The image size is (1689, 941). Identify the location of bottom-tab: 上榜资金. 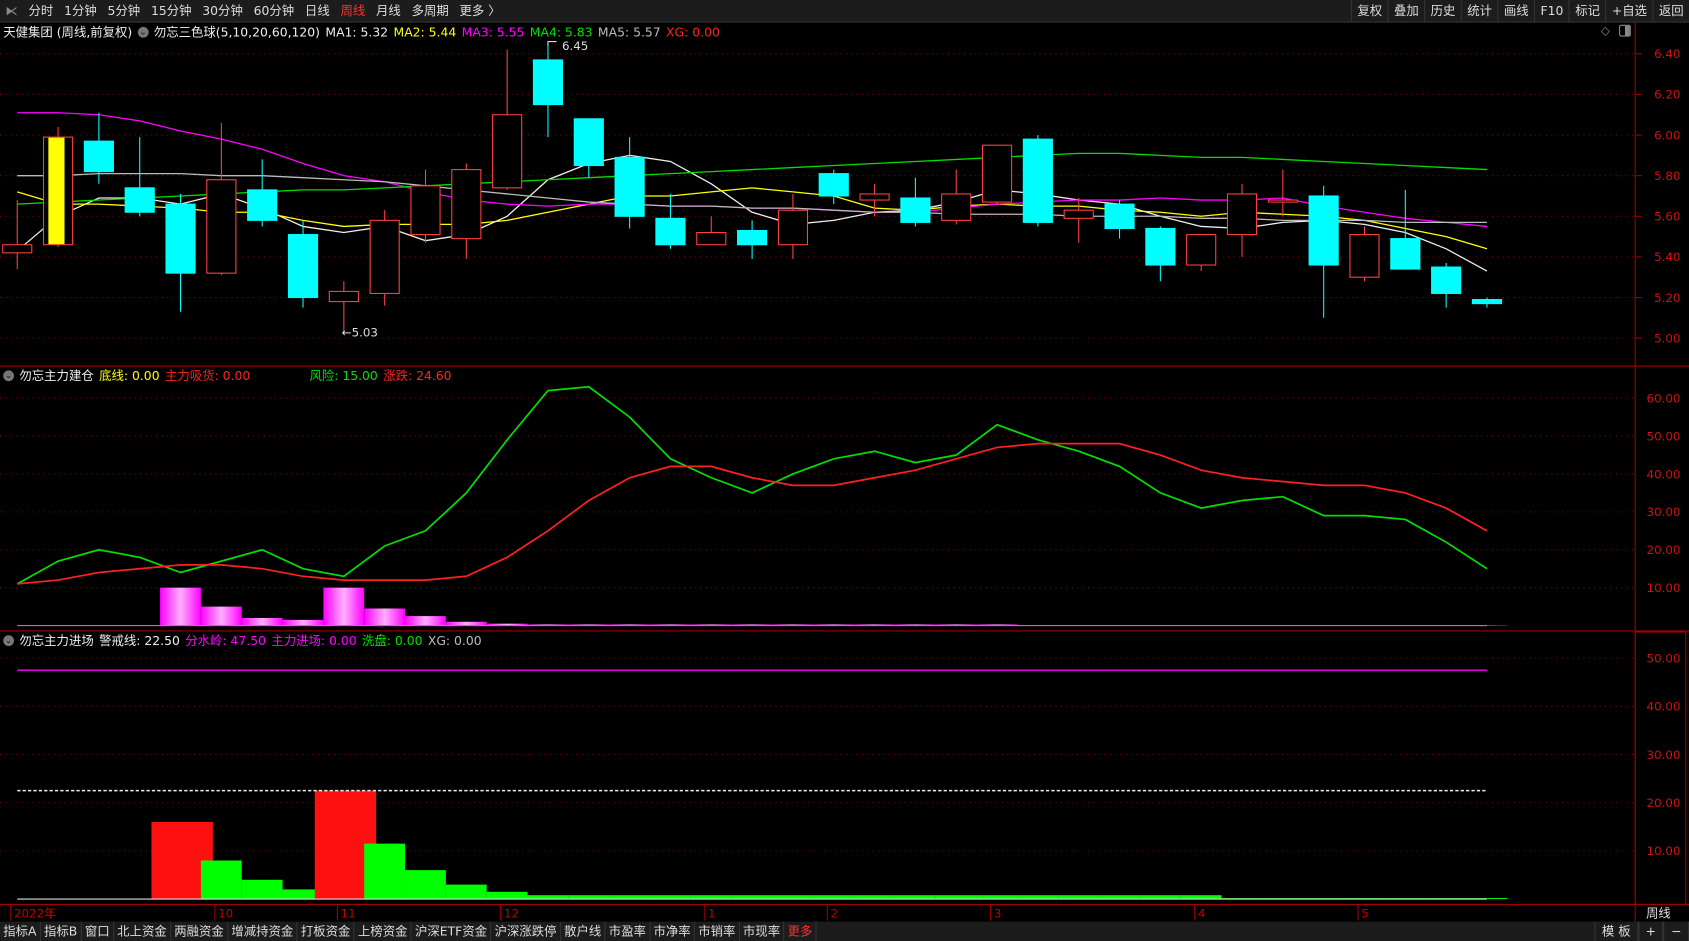
(383, 931).